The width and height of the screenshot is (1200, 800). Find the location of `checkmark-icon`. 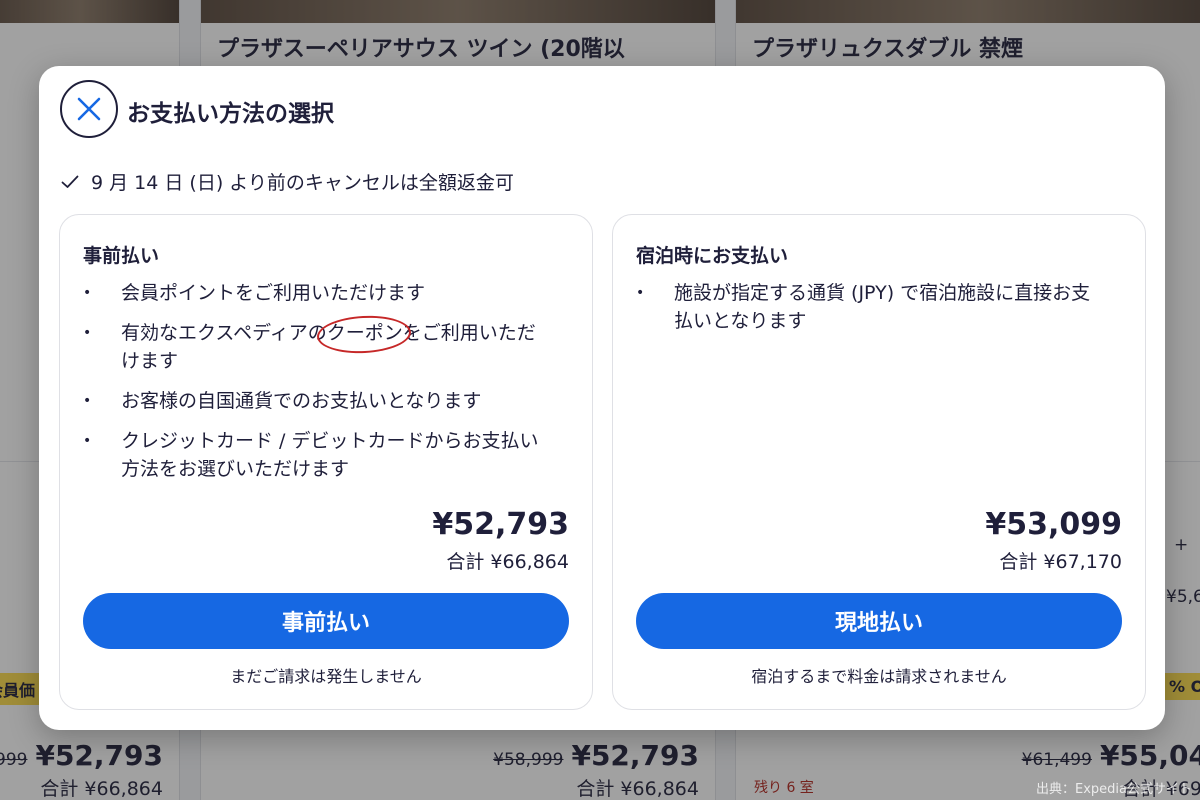

checkmark-icon is located at coordinates (70, 181).